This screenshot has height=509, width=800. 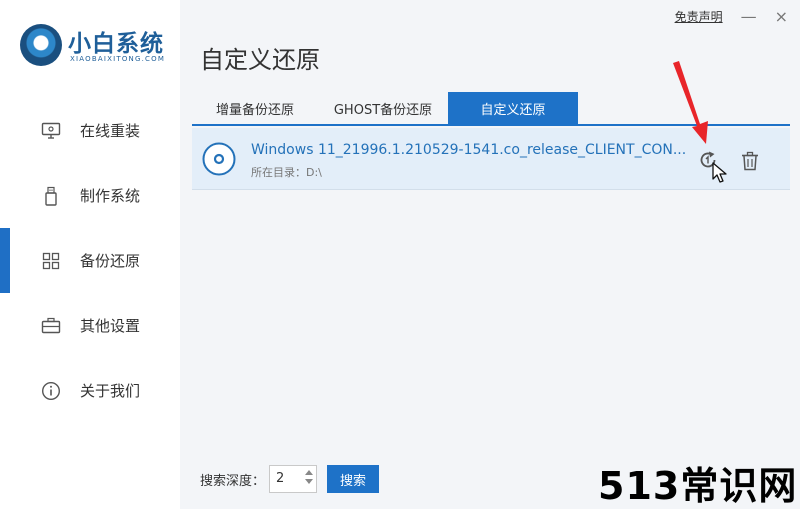 What do you see at coordinates (116, 44) in the screenshot?
I see `logo-title: 小白系统` at bounding box center [116, 44].